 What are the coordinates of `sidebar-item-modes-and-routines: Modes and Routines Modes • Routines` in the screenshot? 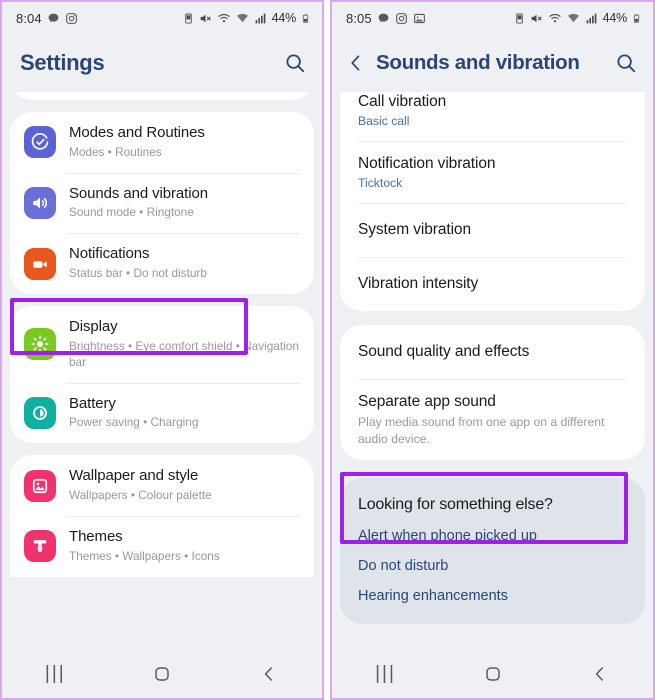 It's located at (162, 142).